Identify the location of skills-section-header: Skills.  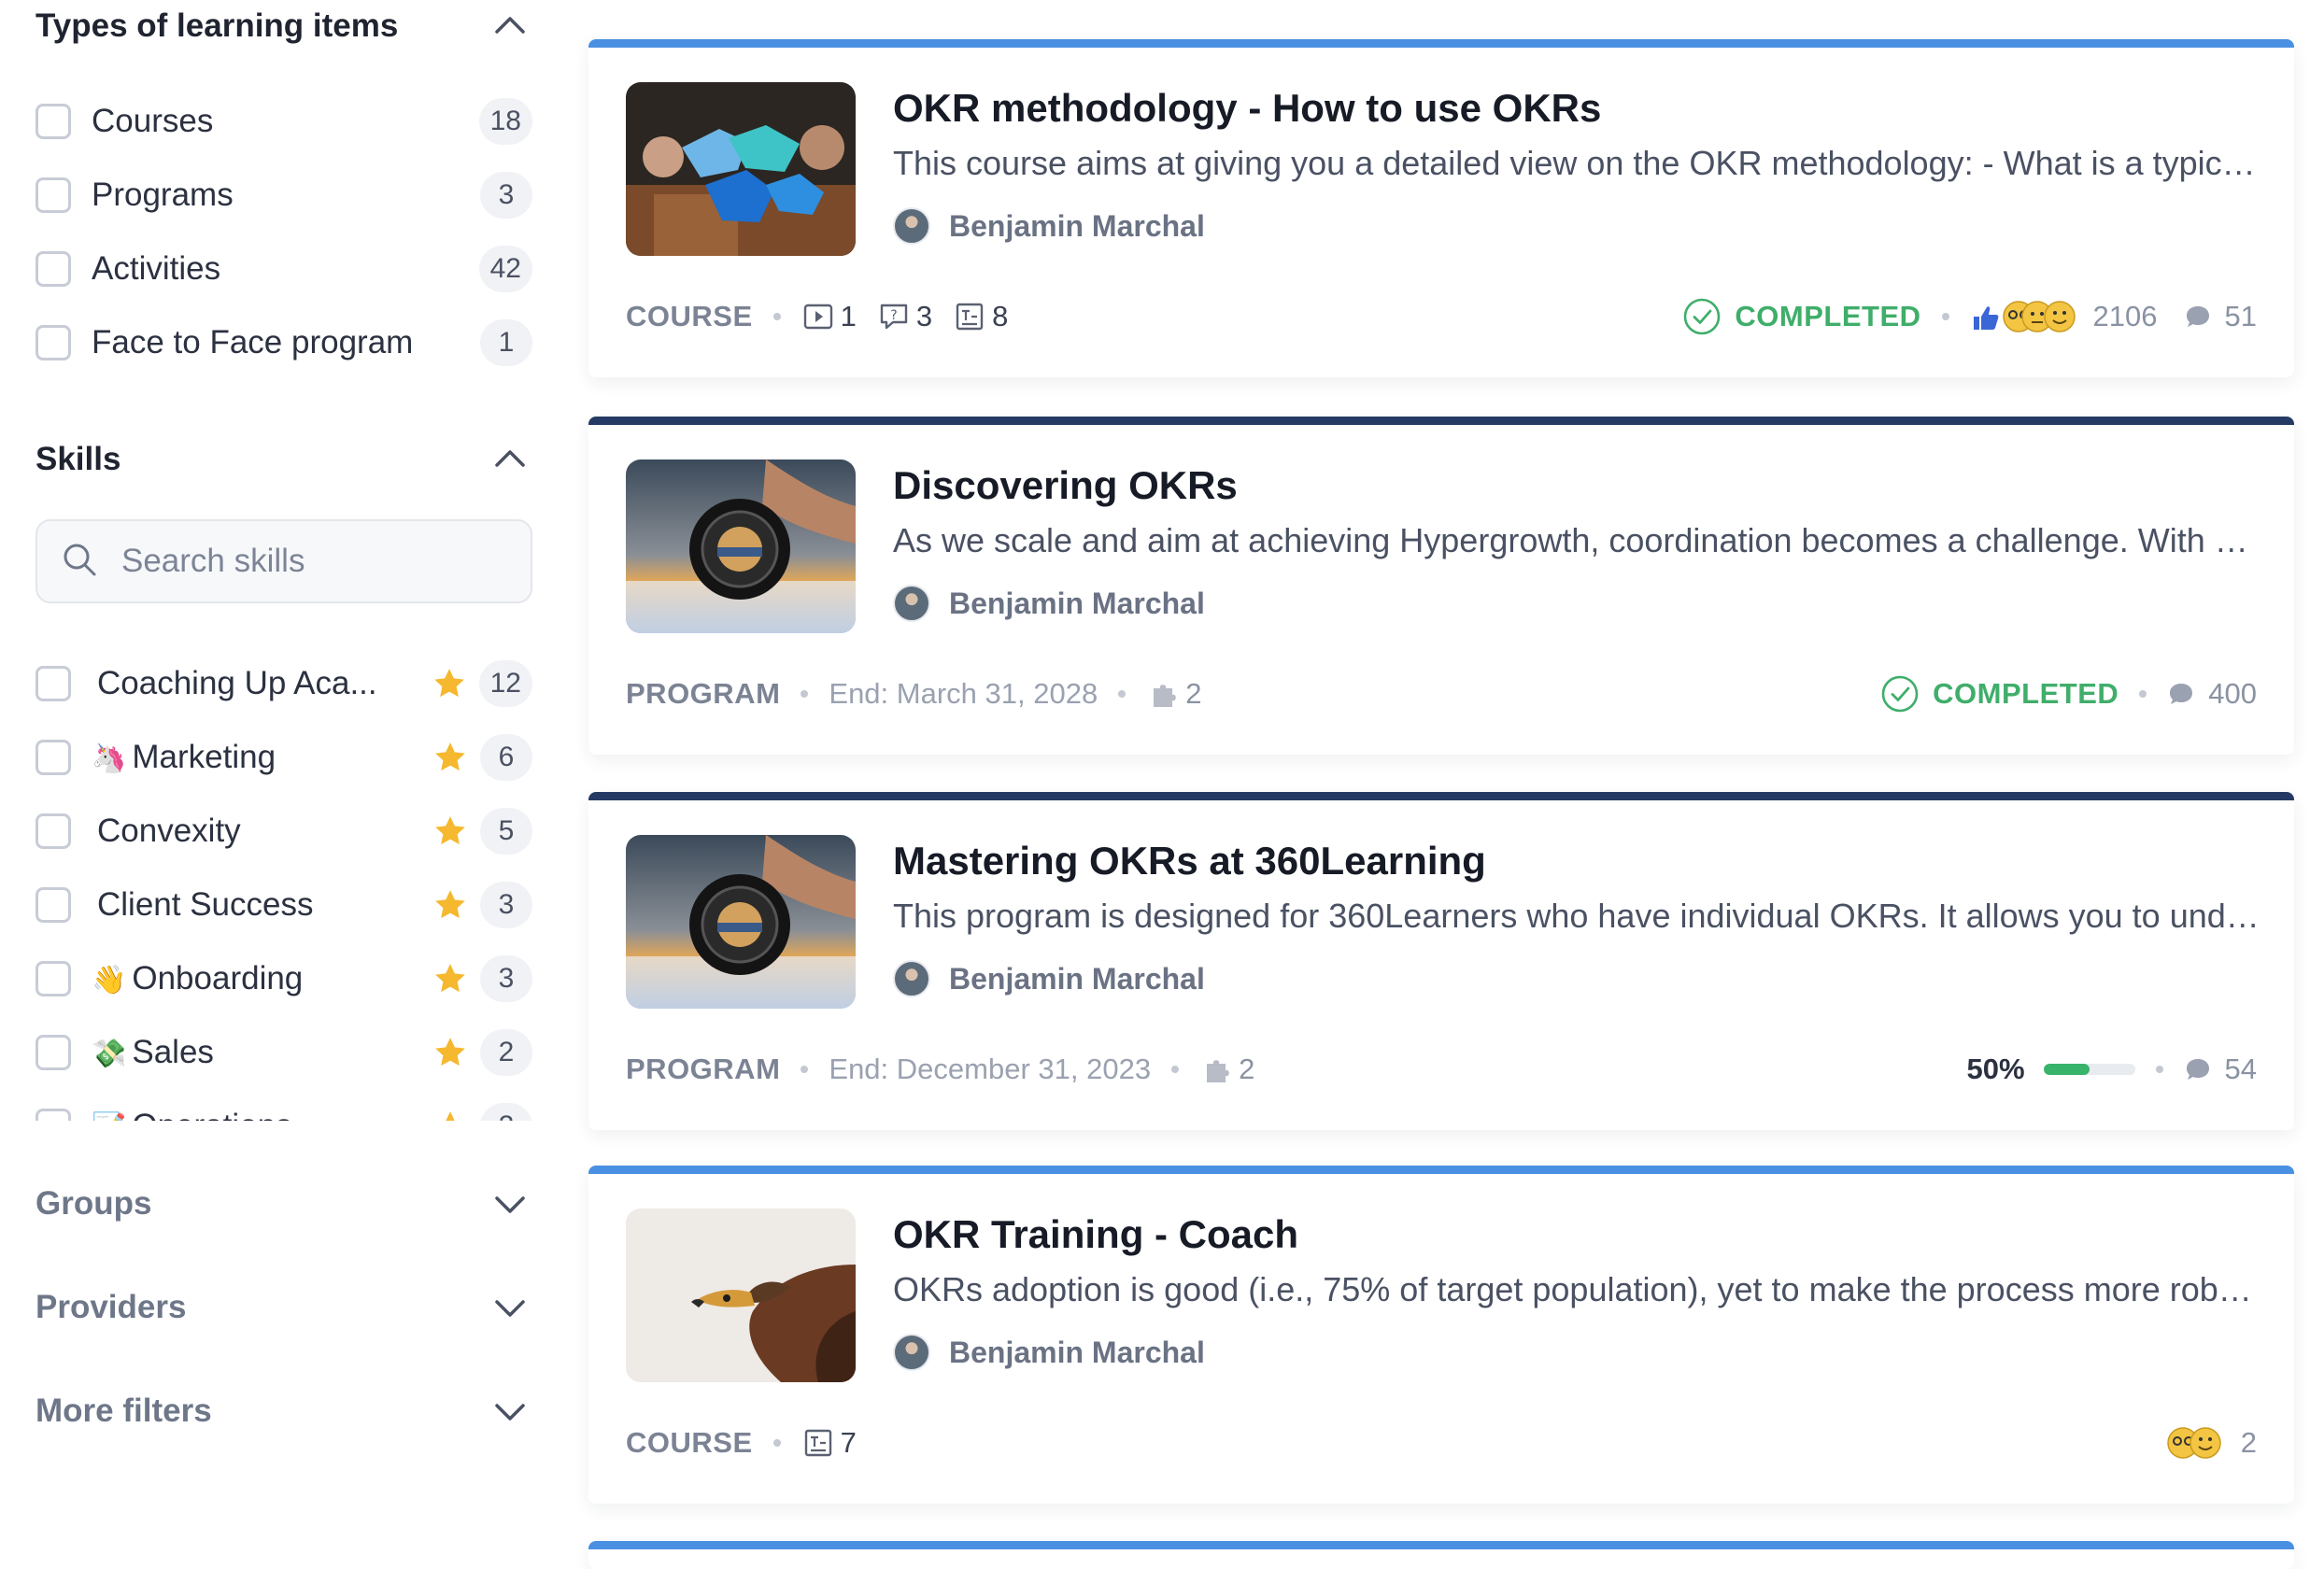
(283, 459).